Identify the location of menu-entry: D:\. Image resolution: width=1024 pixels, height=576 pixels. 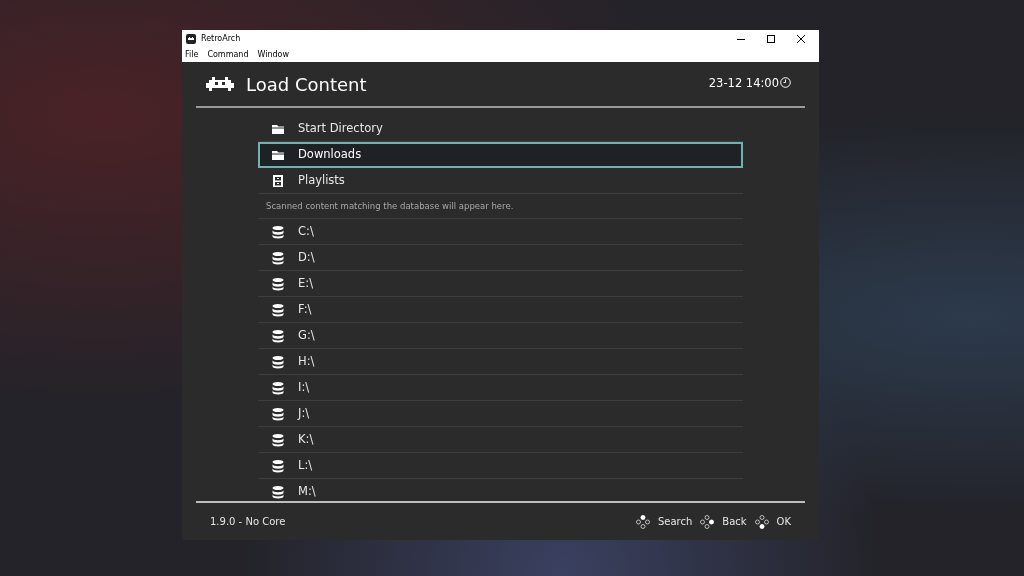
(500, 258).